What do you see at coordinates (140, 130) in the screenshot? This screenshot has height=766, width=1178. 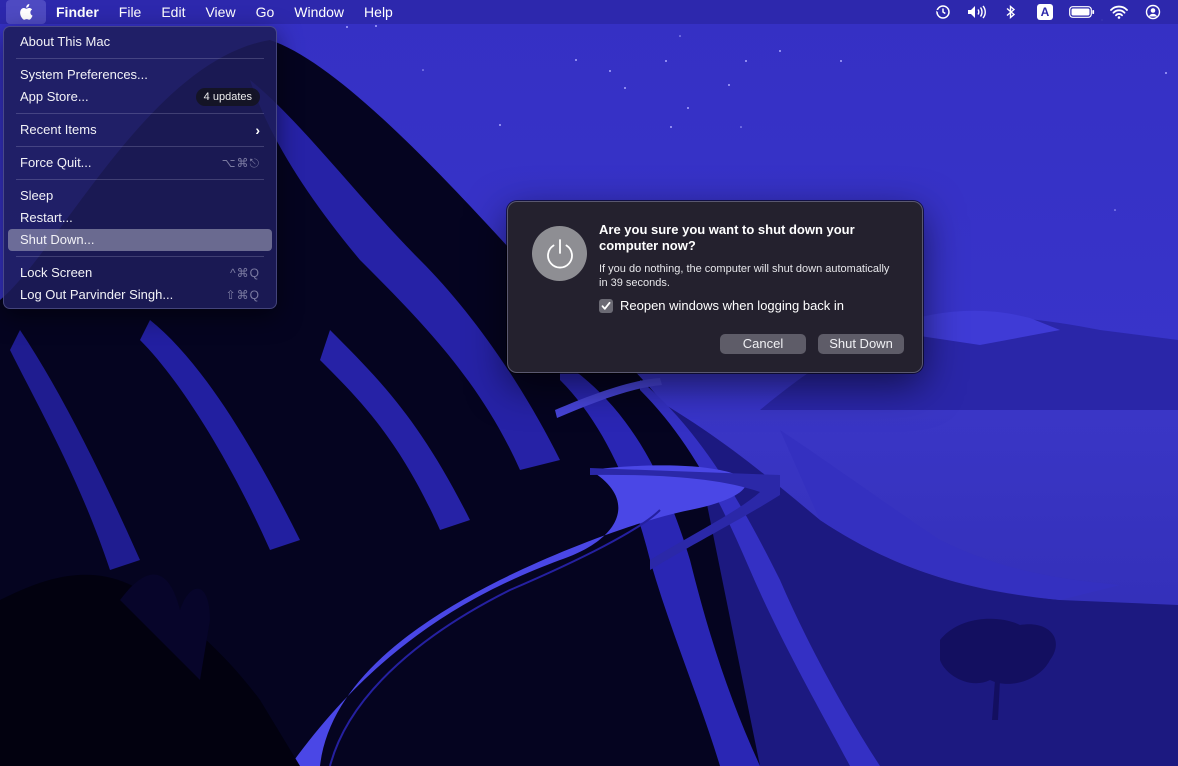 I see `menu-item-recent-items: Recent Items ›` at bounding box center [140, 130].